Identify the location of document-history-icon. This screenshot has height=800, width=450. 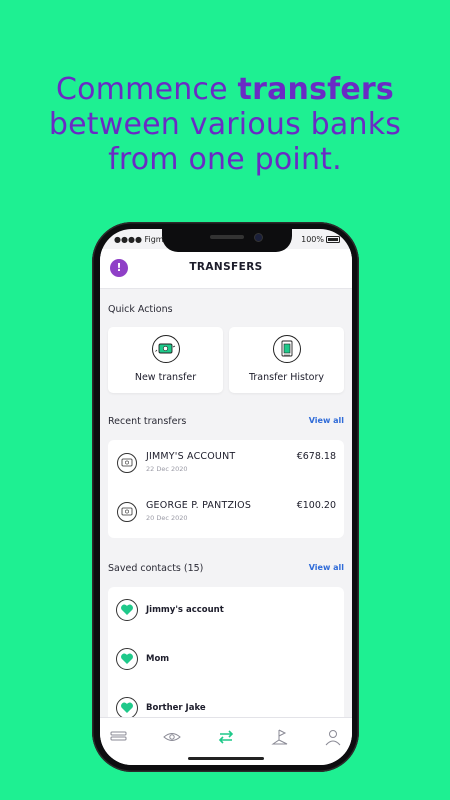
(287, 349).